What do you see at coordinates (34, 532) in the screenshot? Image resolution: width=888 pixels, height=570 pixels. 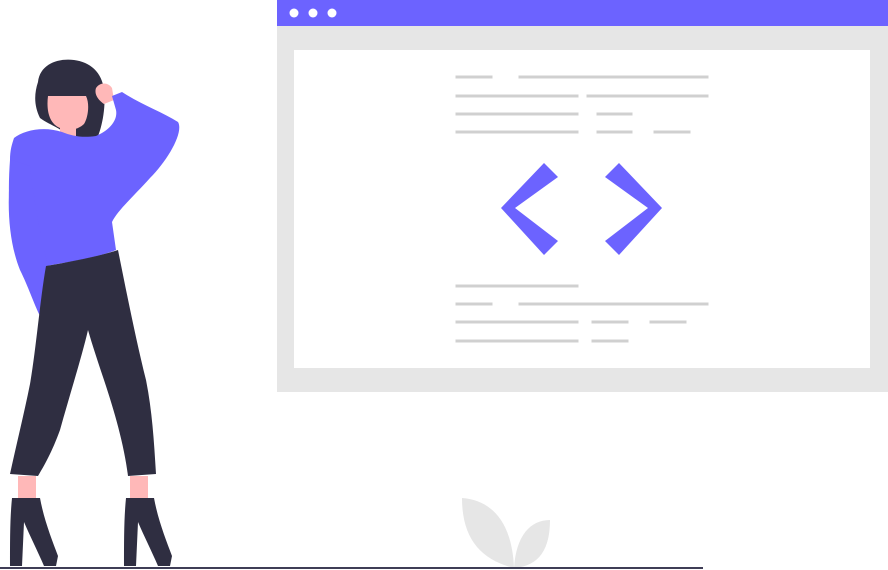 I see `left-boot` at bounding box center [34, 532].